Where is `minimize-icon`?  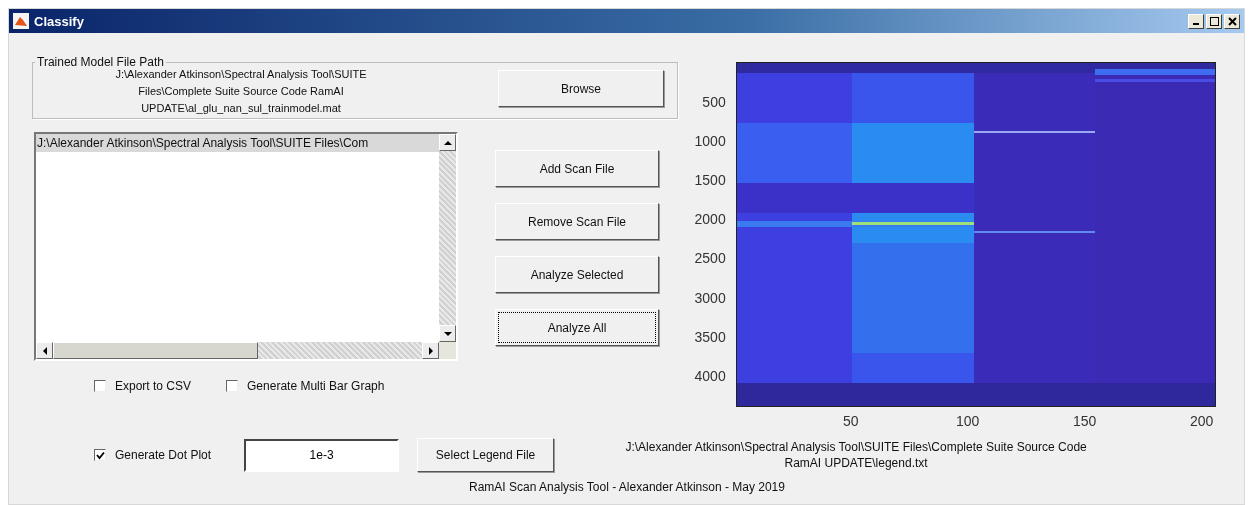 minimize-icon is located at coordinates (1196, 24).